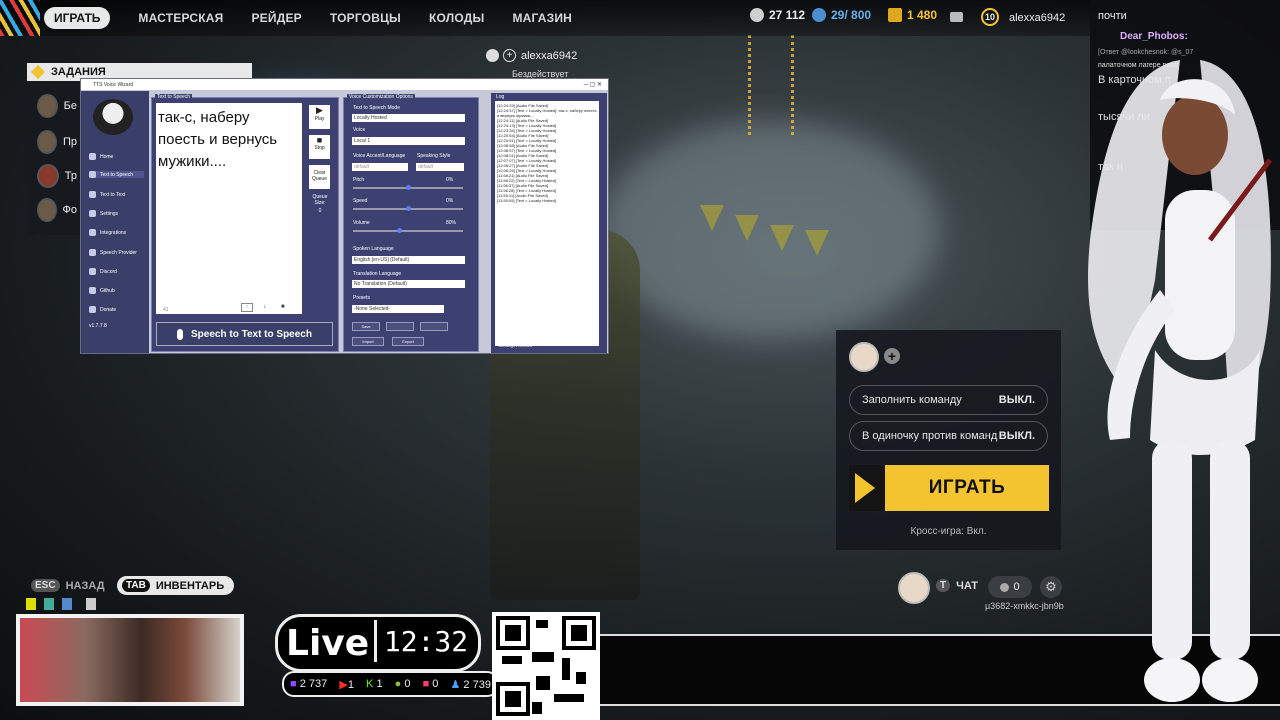 The image size is (1280, 720). What do you see at coordinates (841, 15) in the screenshot?
I see `currency-blue: 29/ 800` at bounding box center [841, 15].